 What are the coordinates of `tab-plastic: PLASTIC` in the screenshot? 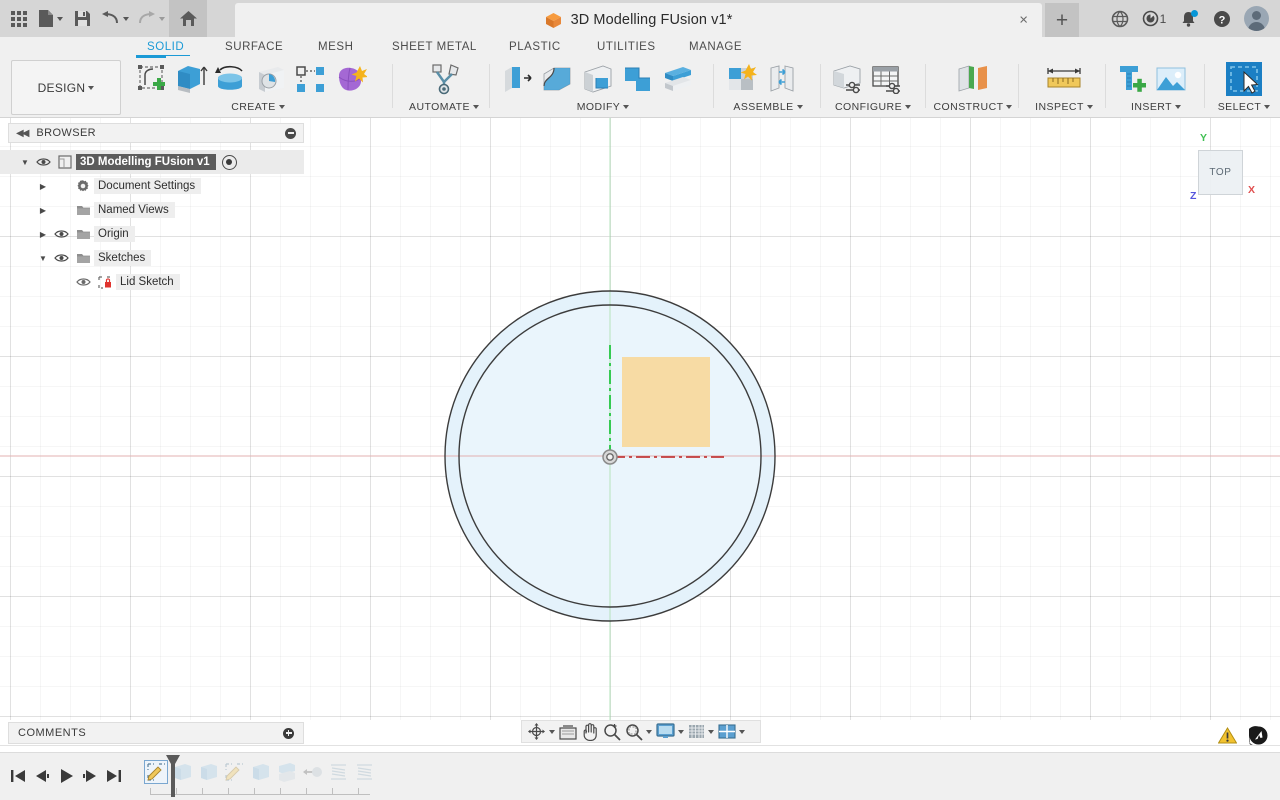 It's located at (535, 46).